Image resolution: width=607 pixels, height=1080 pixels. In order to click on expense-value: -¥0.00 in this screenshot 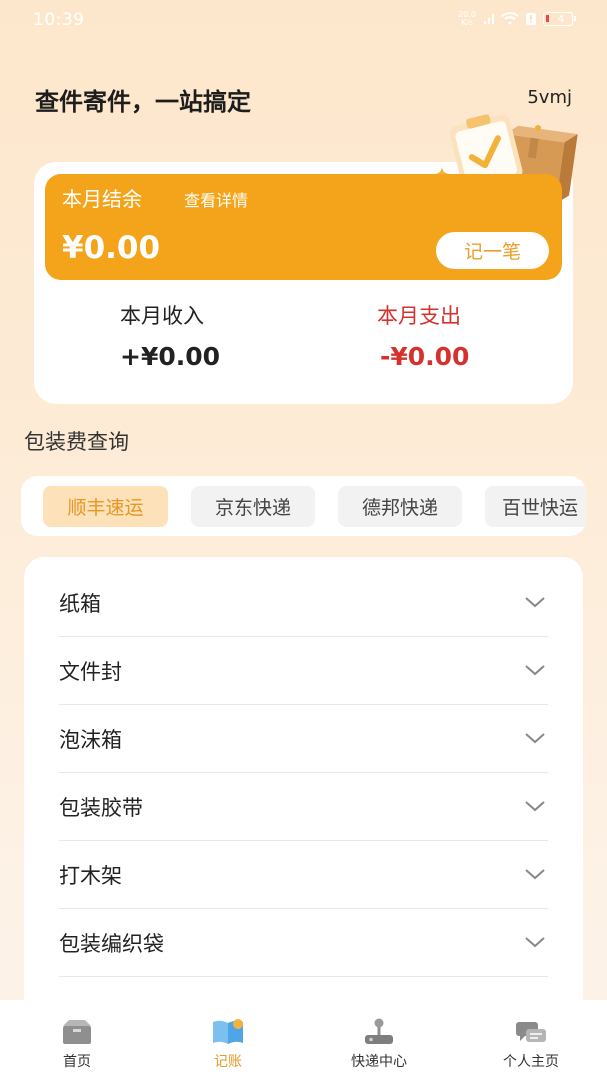, I will do `click(425, 356)`.